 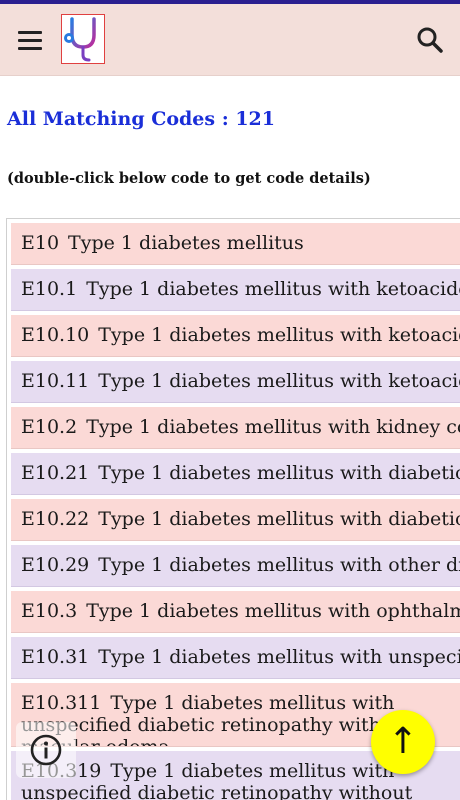 I want to click on info-icon, so click(x=46, y=750).